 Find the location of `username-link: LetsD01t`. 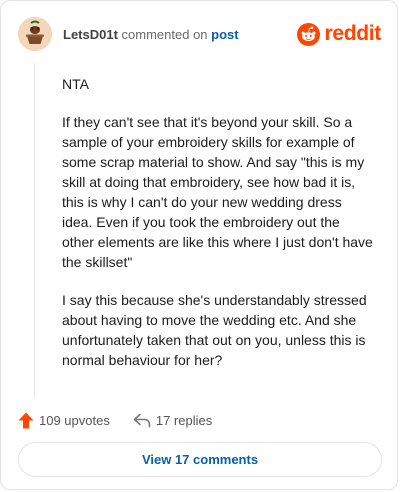

username-link: LetsD01t is located at coordinates (90, 34).